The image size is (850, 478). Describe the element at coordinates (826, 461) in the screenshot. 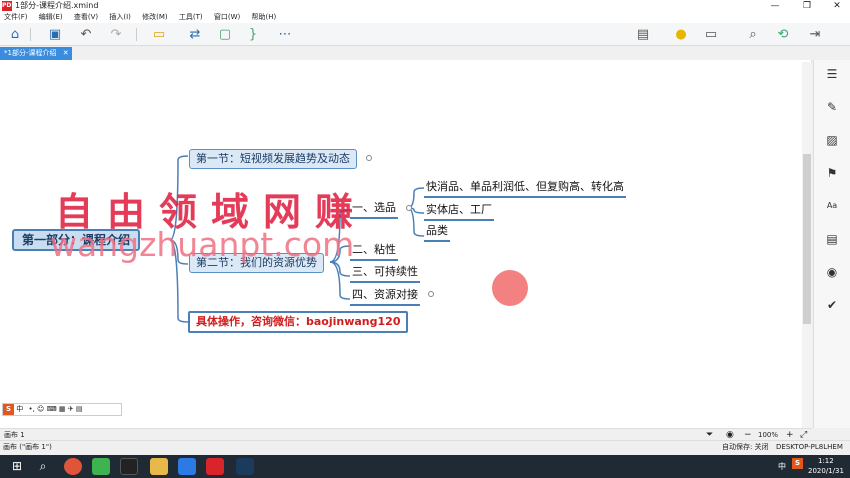

I see `clock-time: 1:12` at that location.